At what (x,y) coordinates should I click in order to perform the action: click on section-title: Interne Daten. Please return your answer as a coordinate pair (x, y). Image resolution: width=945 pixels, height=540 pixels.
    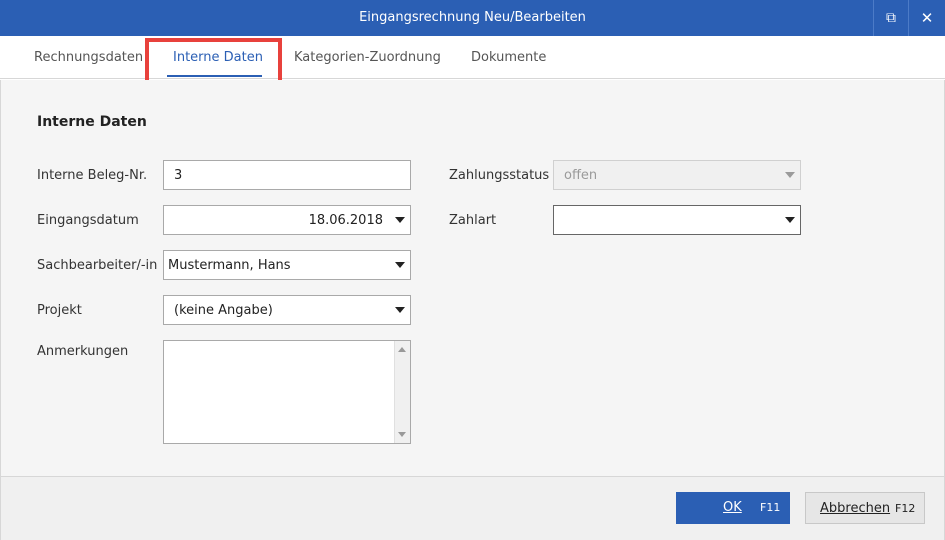
    Looking at the image, I should click on (92, 122).